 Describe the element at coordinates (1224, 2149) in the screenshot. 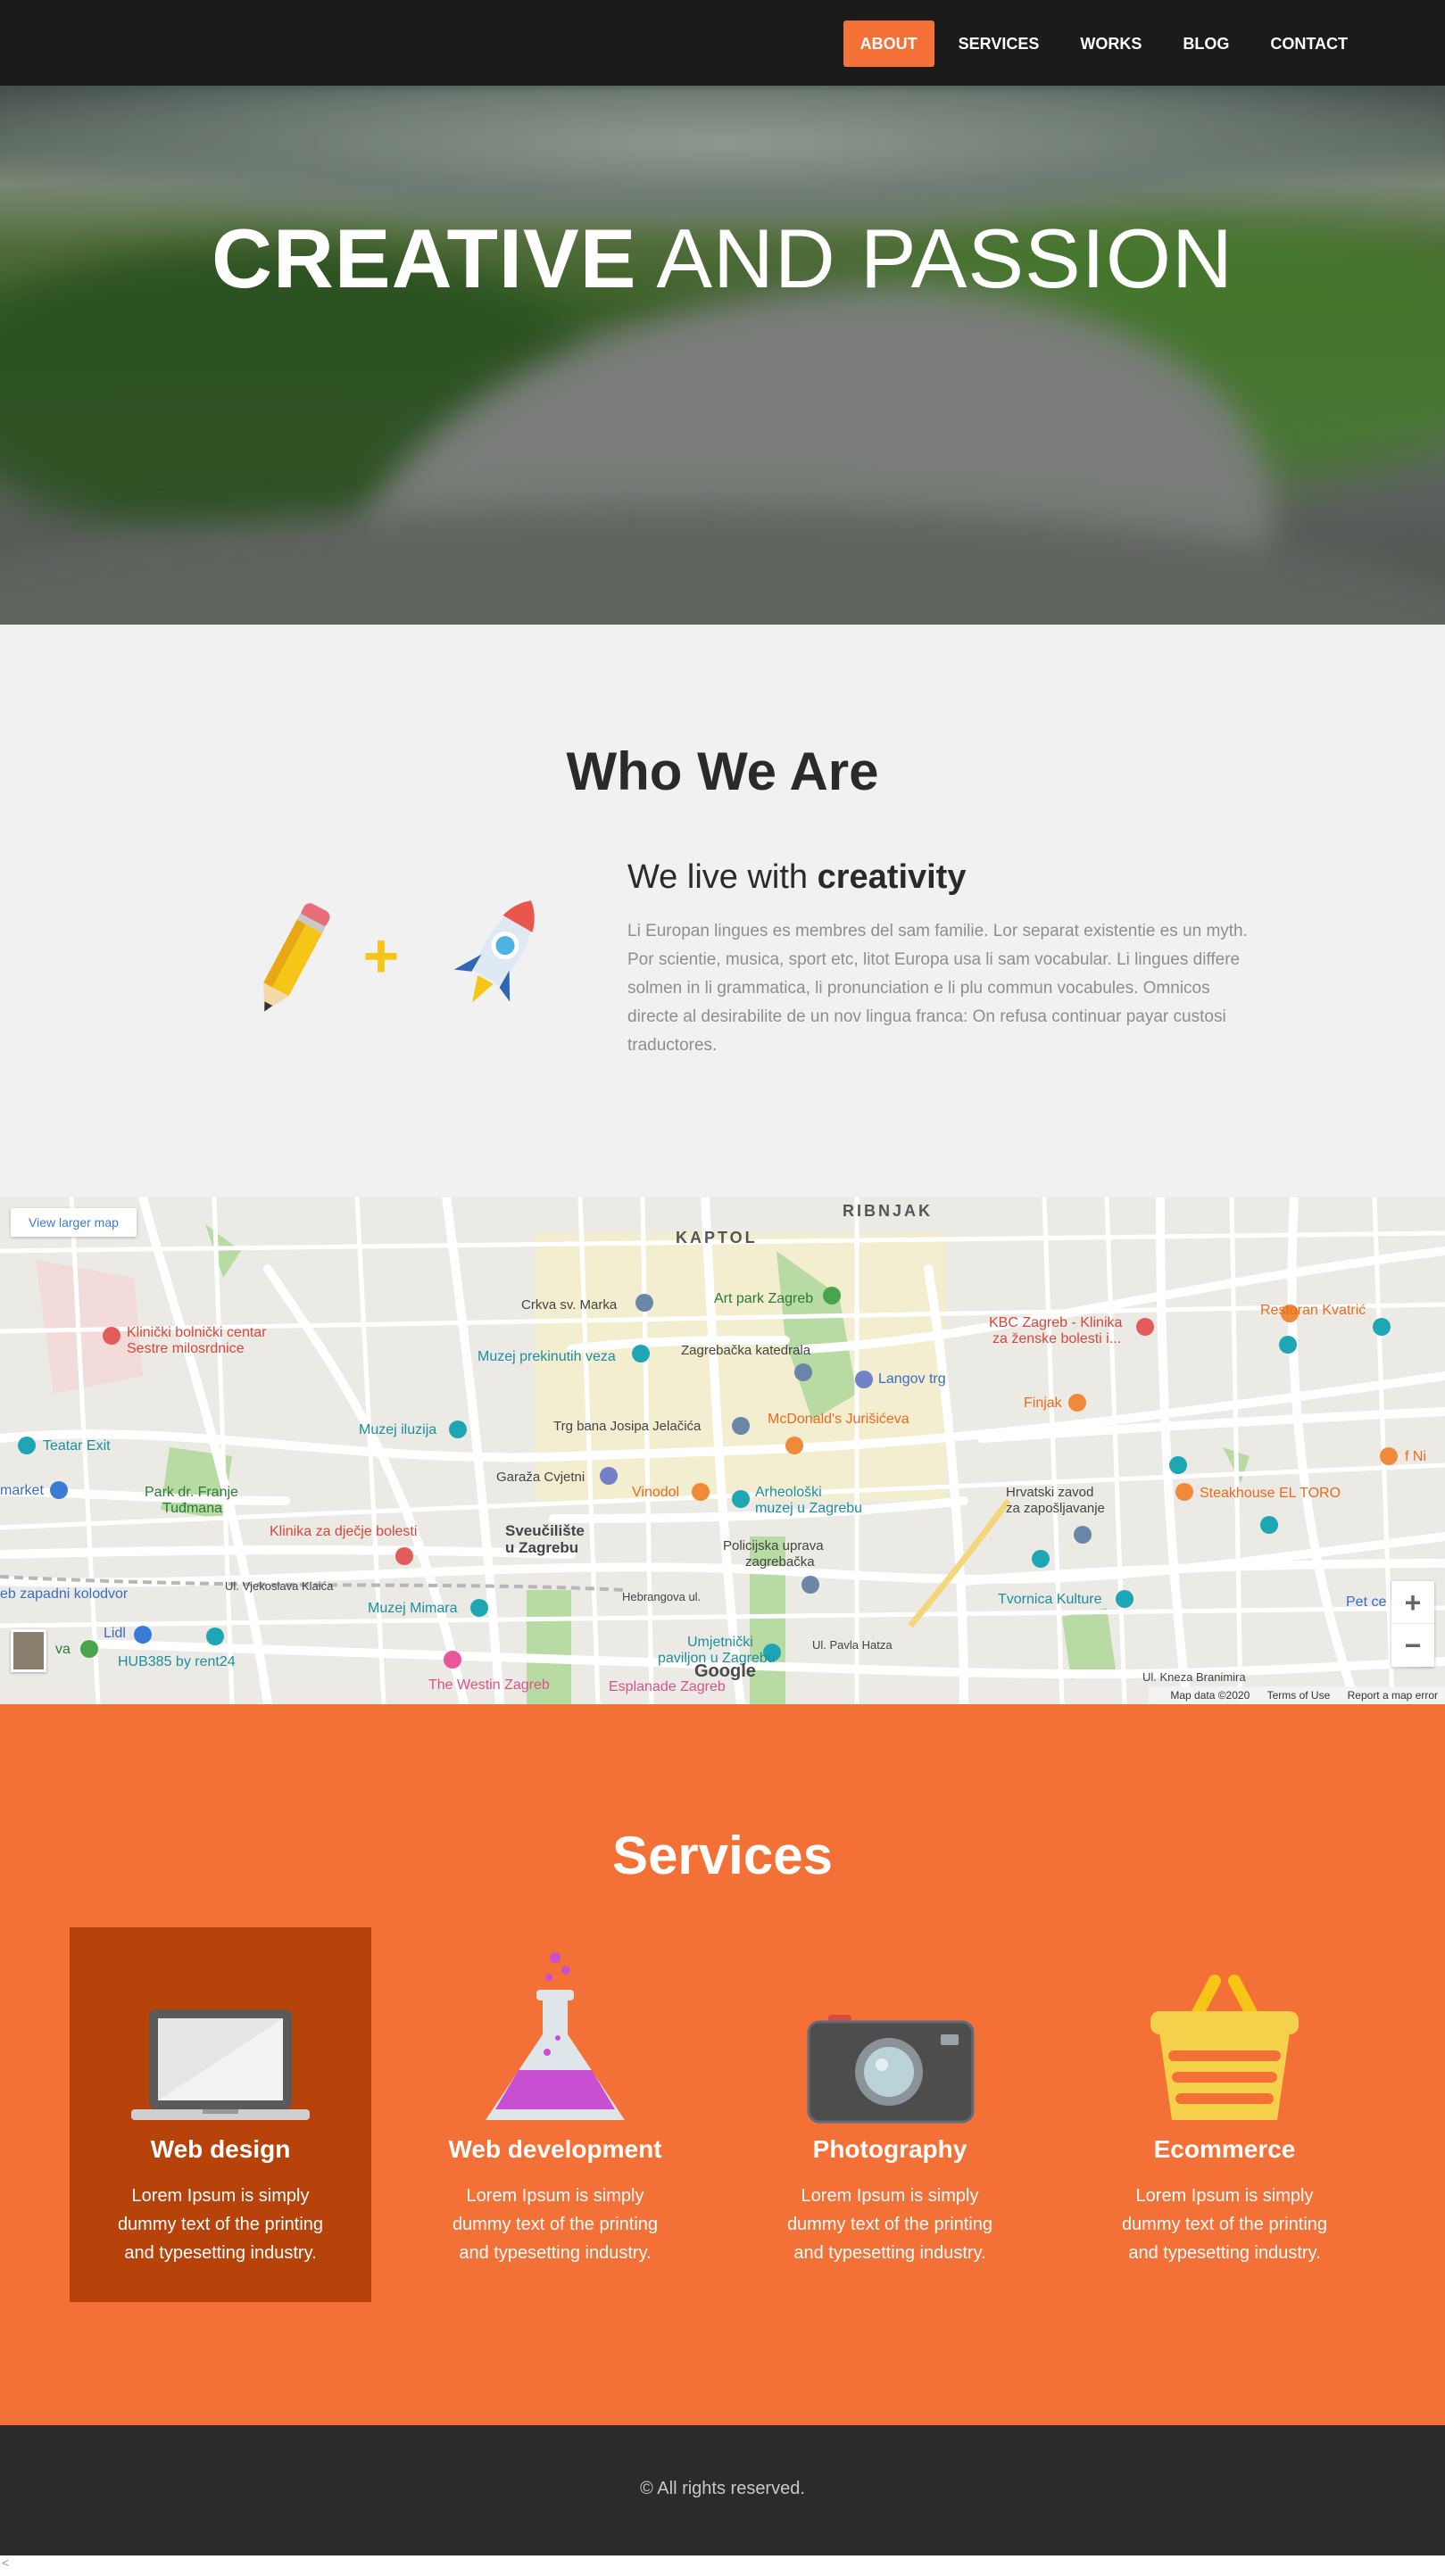

I see `service-title: Ecommerce` at that location.